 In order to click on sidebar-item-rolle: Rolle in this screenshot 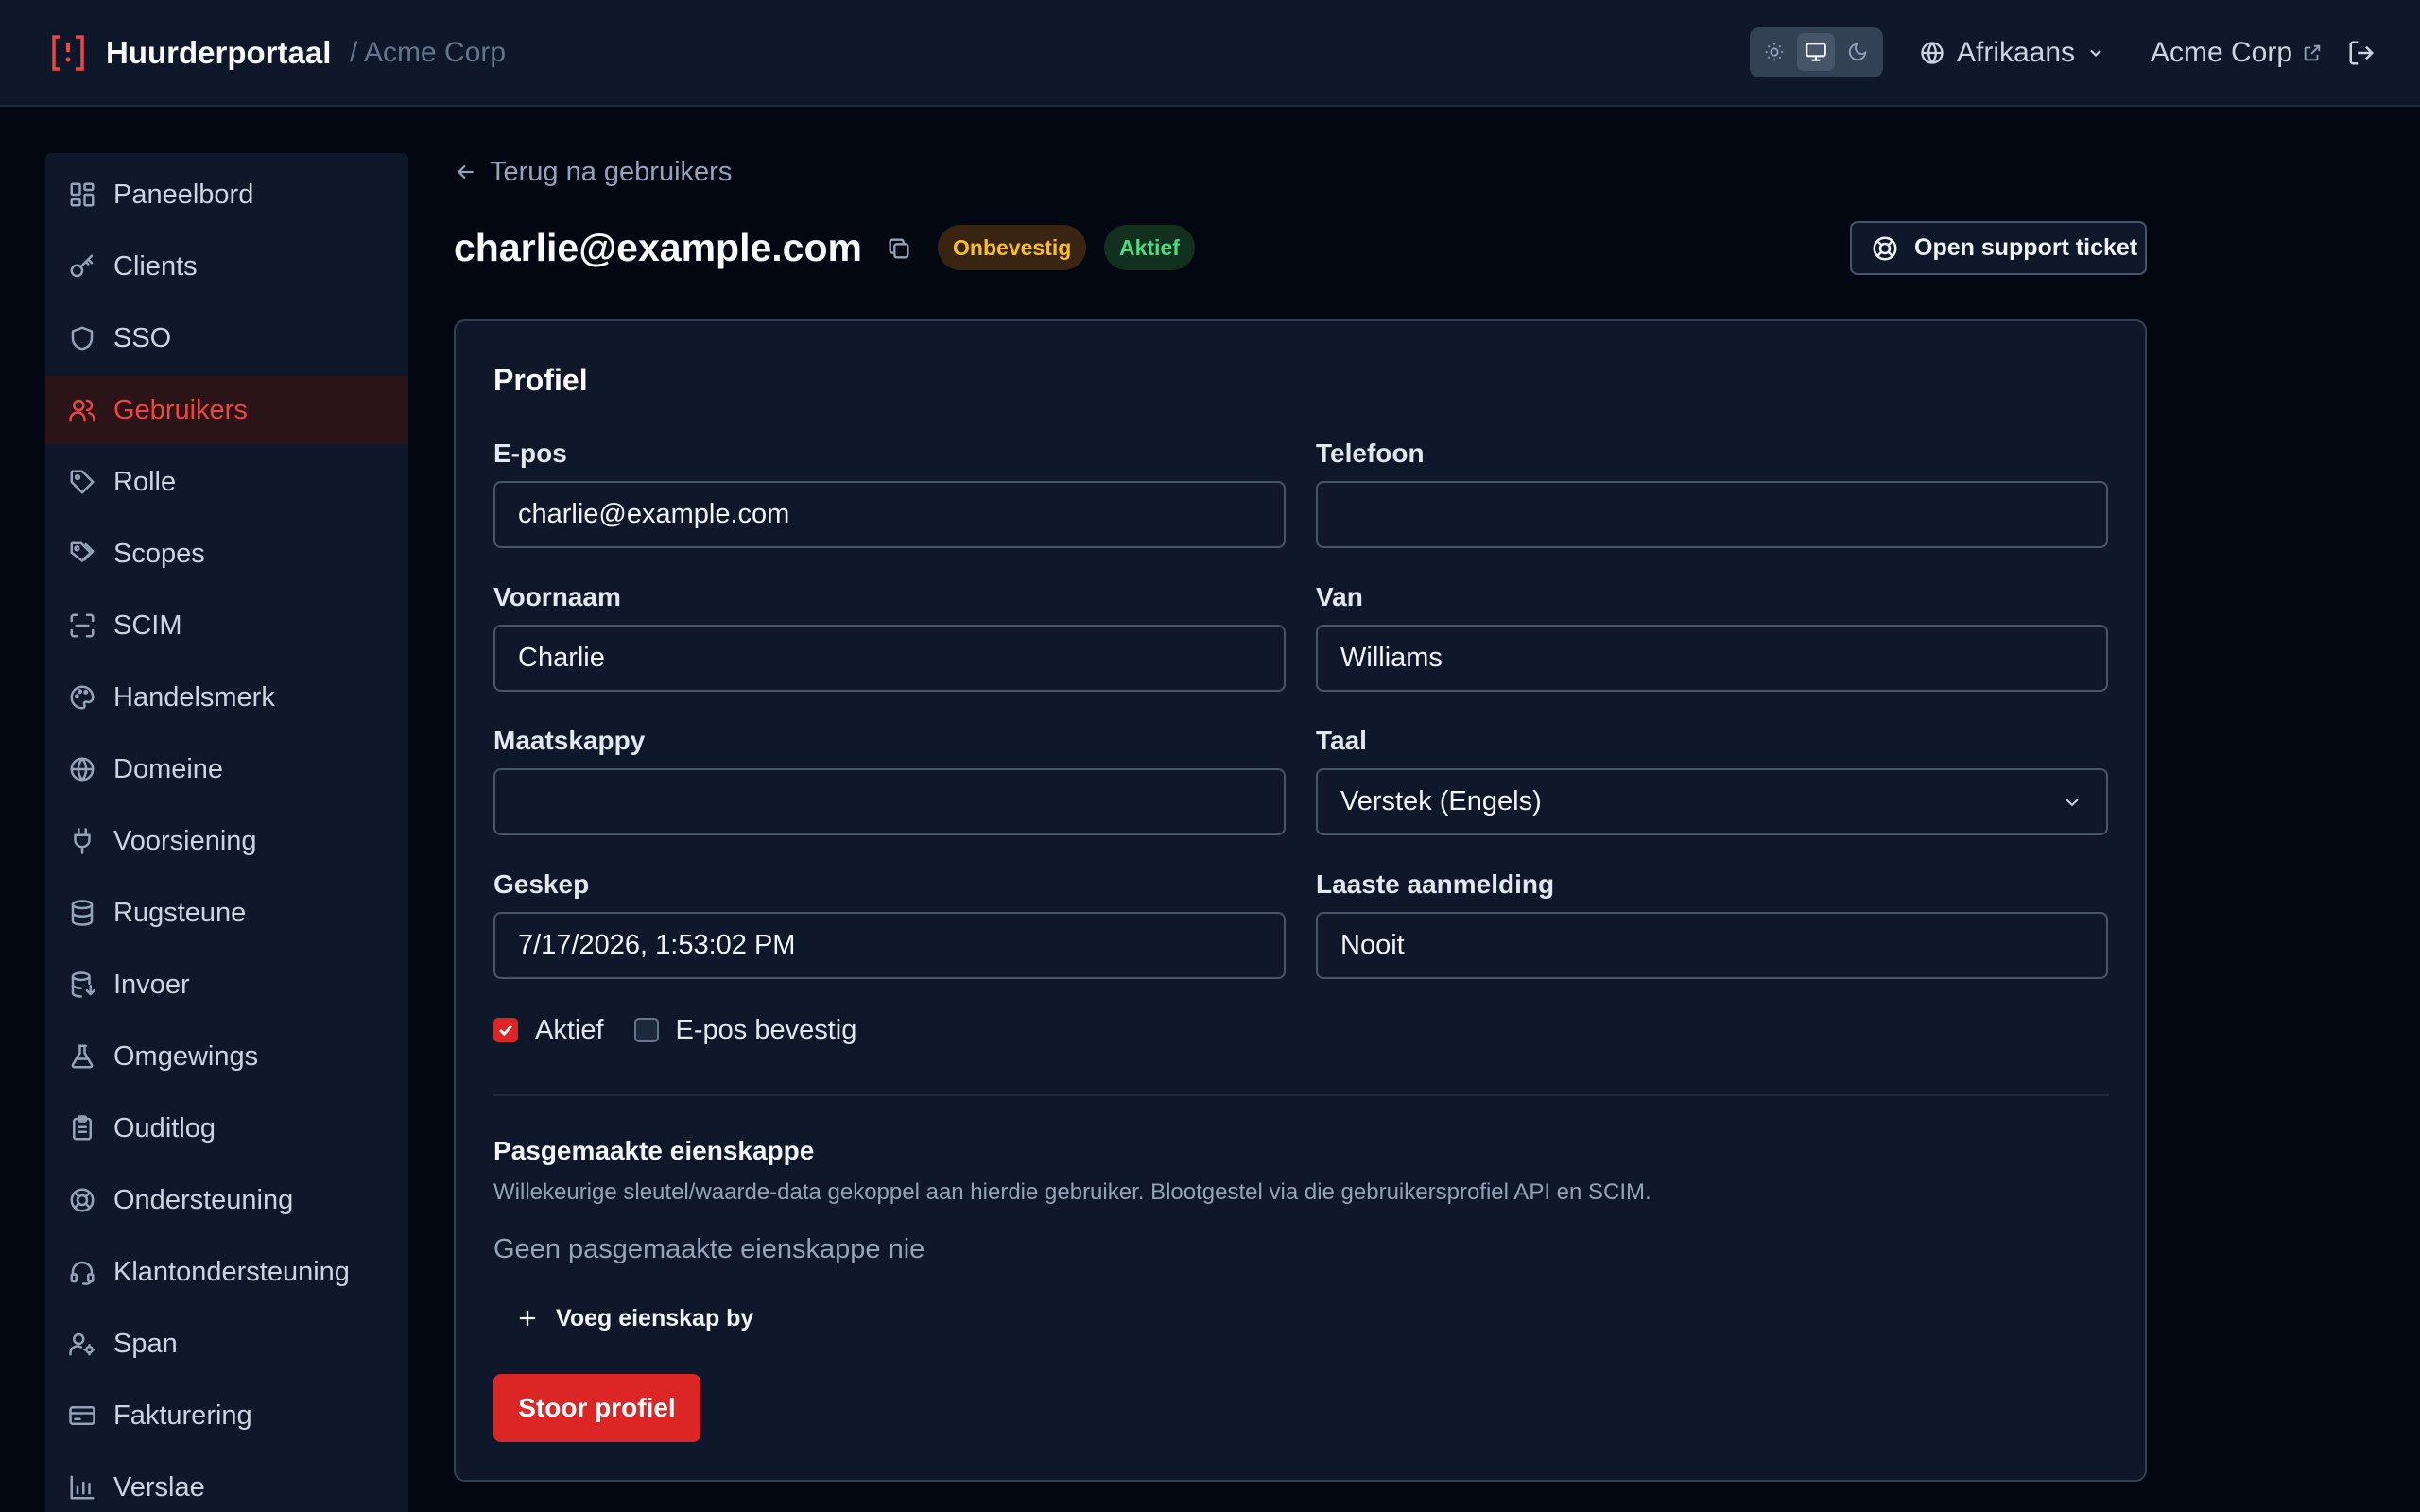, I will do `click(226, 482)`.